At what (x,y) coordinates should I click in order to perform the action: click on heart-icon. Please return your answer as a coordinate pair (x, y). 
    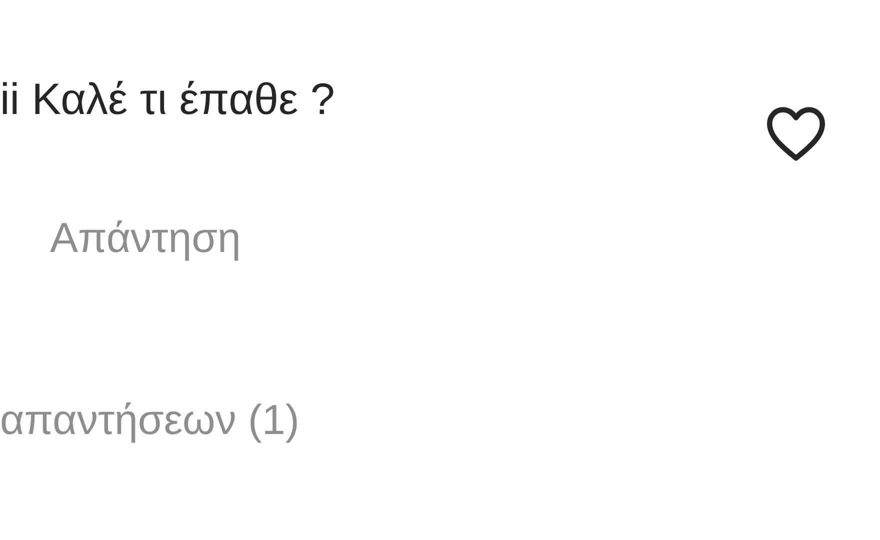
    Looking at the image, I should click on (796, 133).